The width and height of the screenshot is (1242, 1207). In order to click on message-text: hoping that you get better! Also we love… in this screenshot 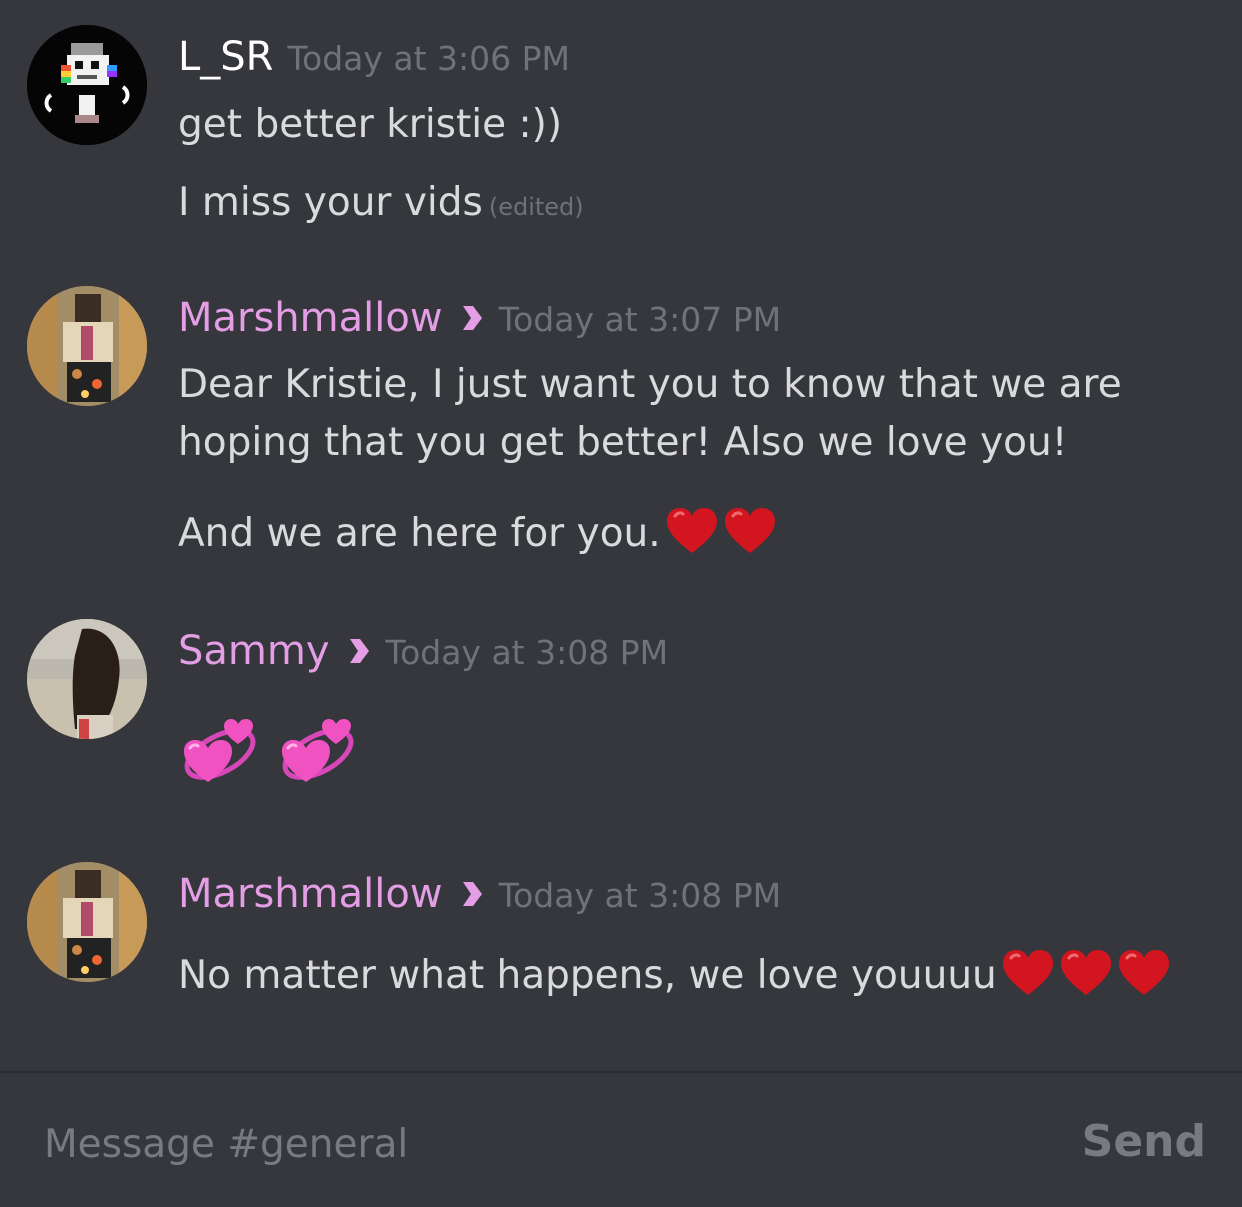, I will do `click(623, 442)`.